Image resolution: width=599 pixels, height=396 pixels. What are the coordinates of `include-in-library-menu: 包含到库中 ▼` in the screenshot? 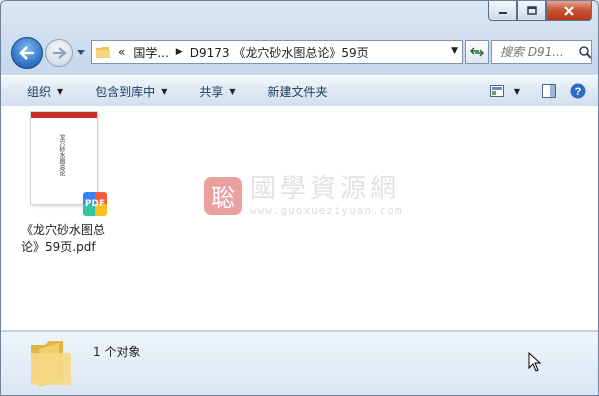 It's located at (131, 91).